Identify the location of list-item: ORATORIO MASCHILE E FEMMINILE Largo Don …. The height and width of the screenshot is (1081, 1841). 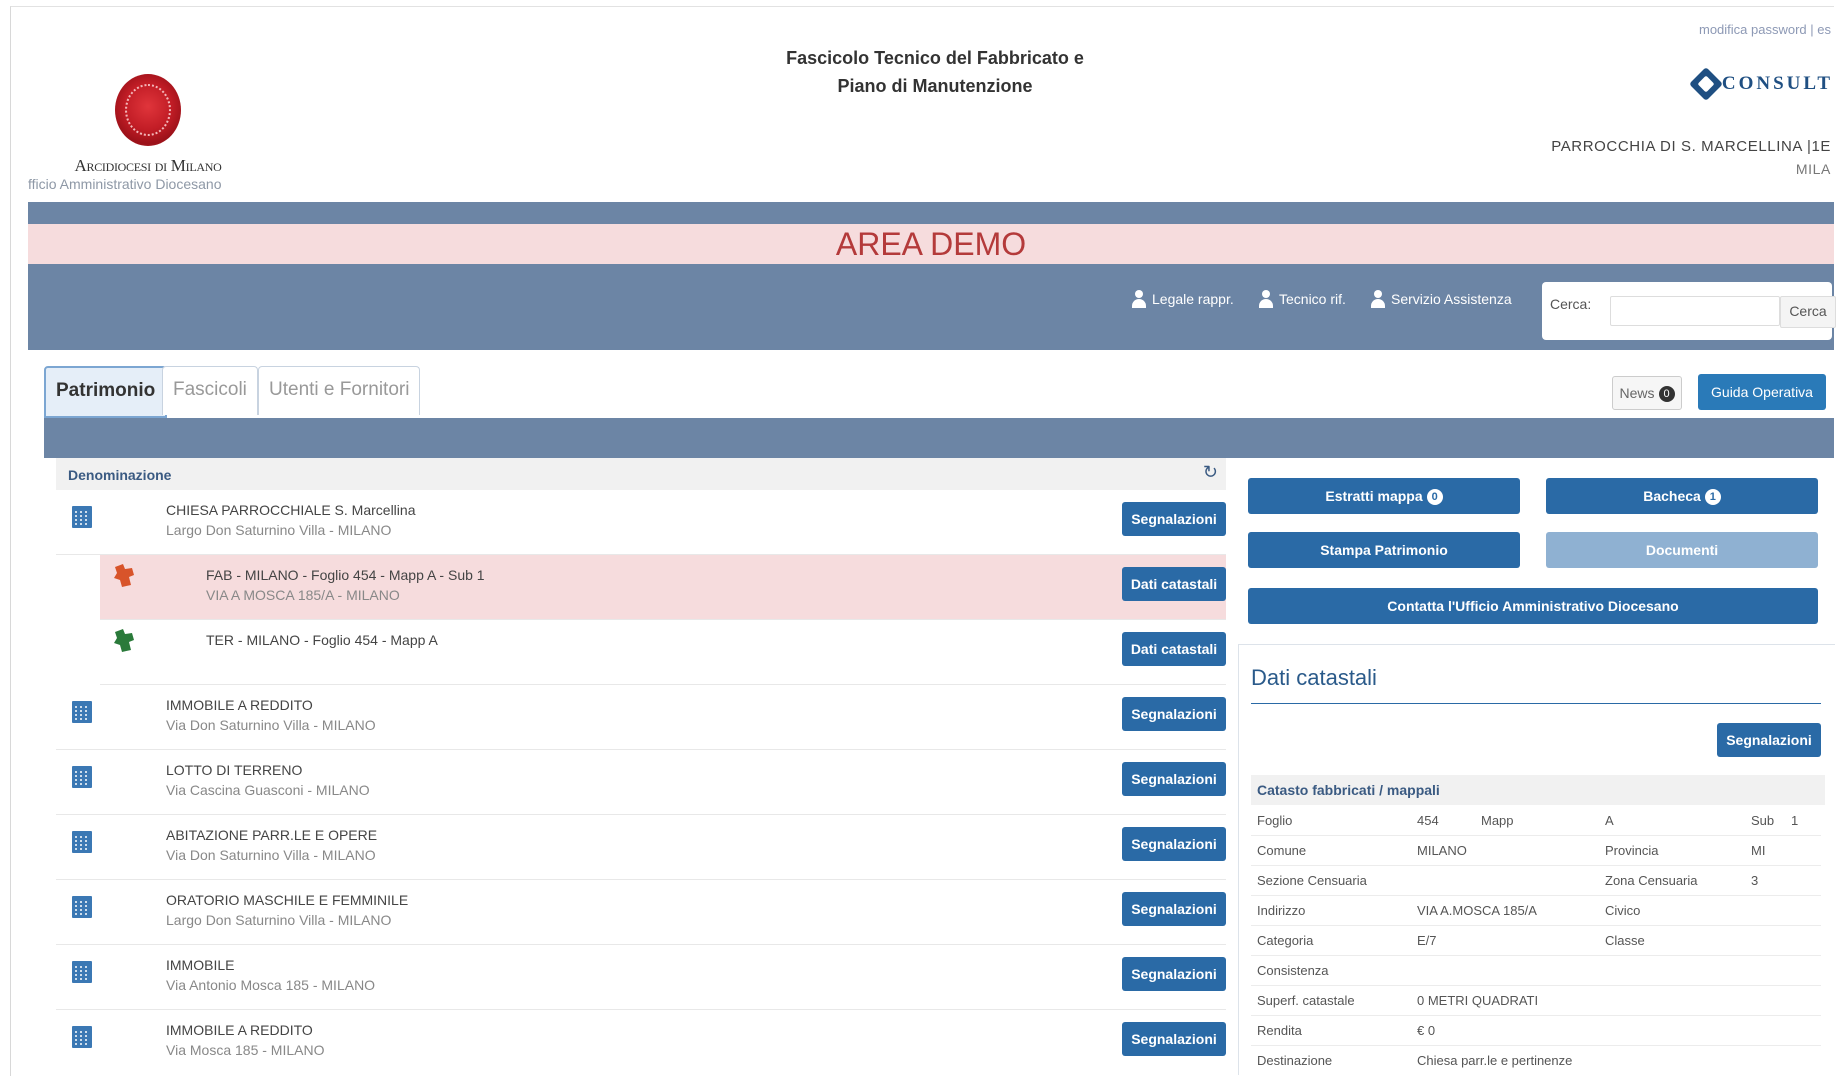
(641, 912).